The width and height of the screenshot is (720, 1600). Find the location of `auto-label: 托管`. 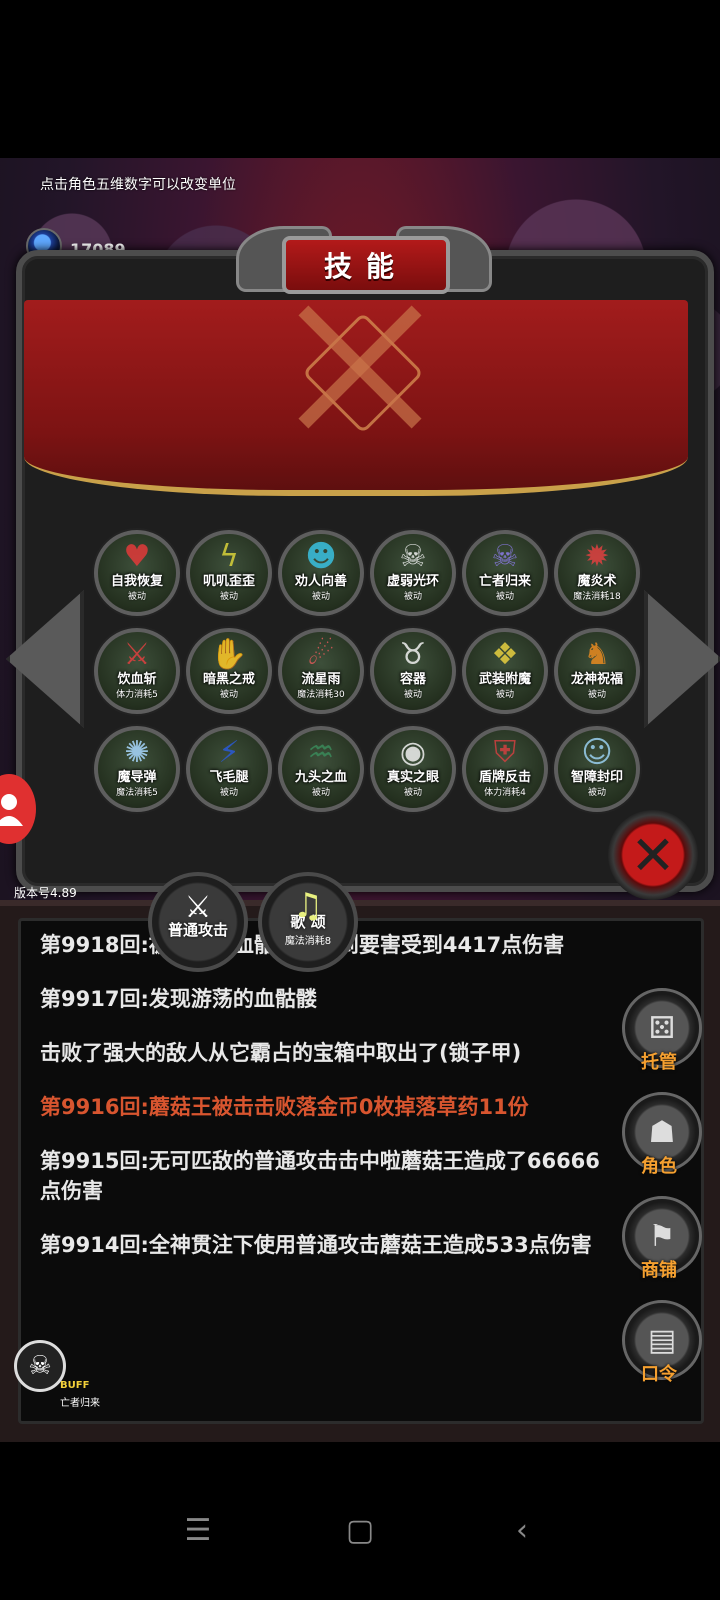

auto-label: 托管 is located at coordinates (659, 1062).